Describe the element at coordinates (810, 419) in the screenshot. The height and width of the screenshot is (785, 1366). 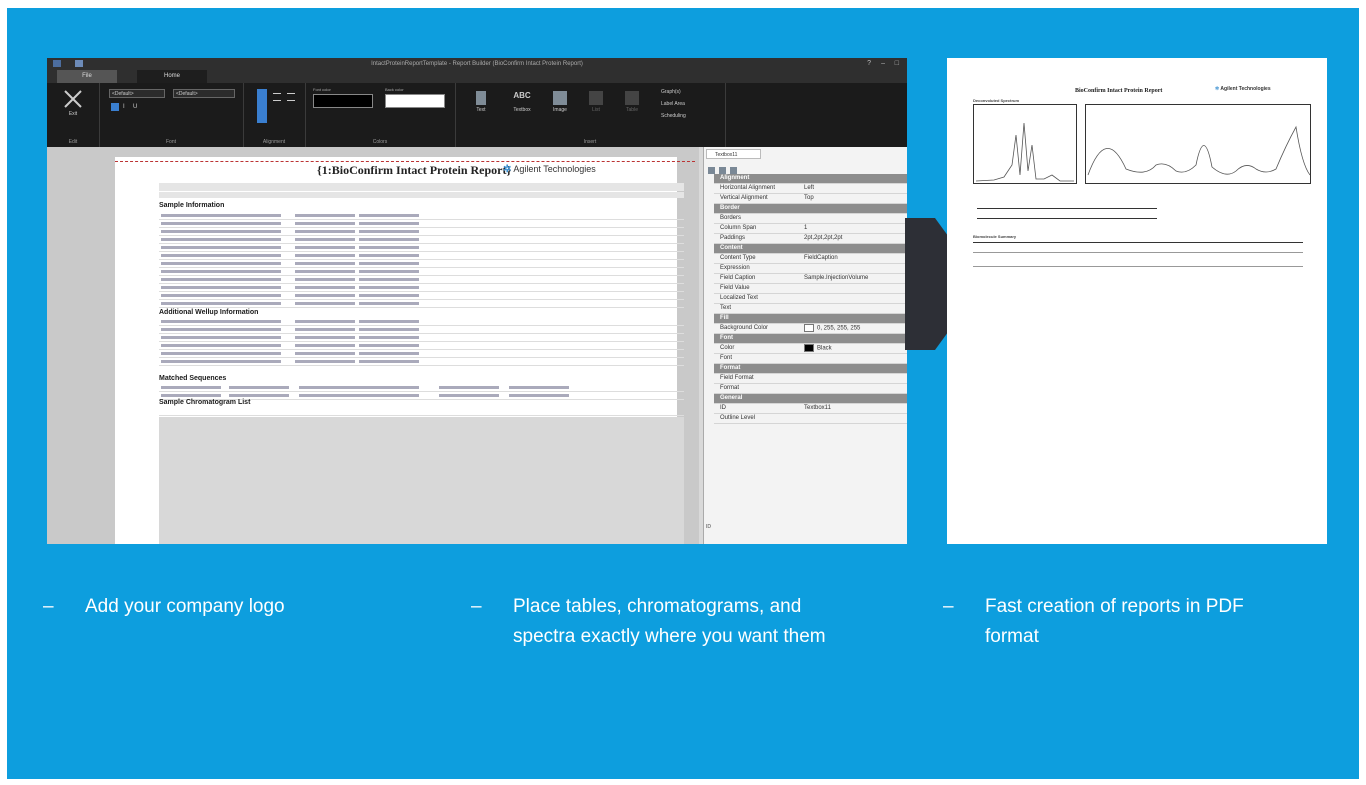
I see `property-row: Outline Level` at that location.